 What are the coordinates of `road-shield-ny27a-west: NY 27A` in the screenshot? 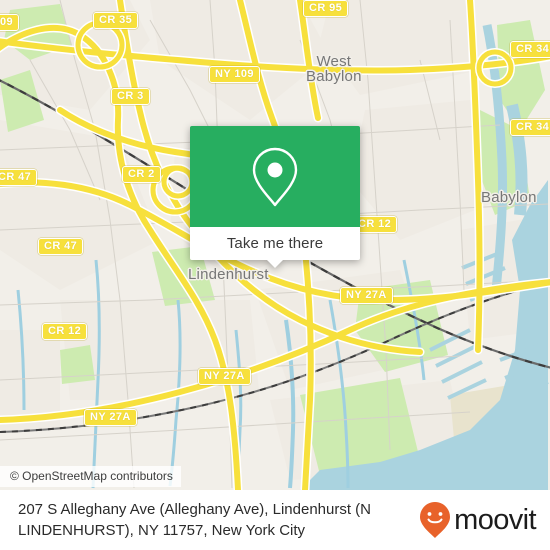 It's located at (110, 417).